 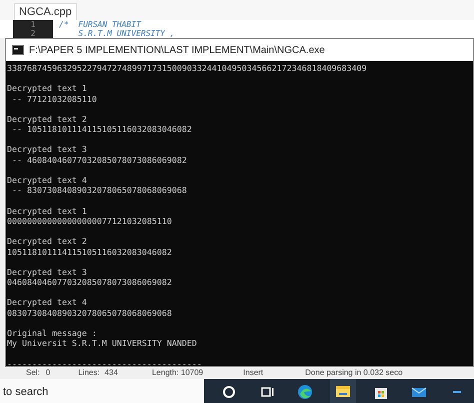 What do you see at coordinates (102, 343) in the screenshot?
I see `console-line: My Universit S.R.T.M UNIVERSITY NANDED` at bounding box center [102, 343].